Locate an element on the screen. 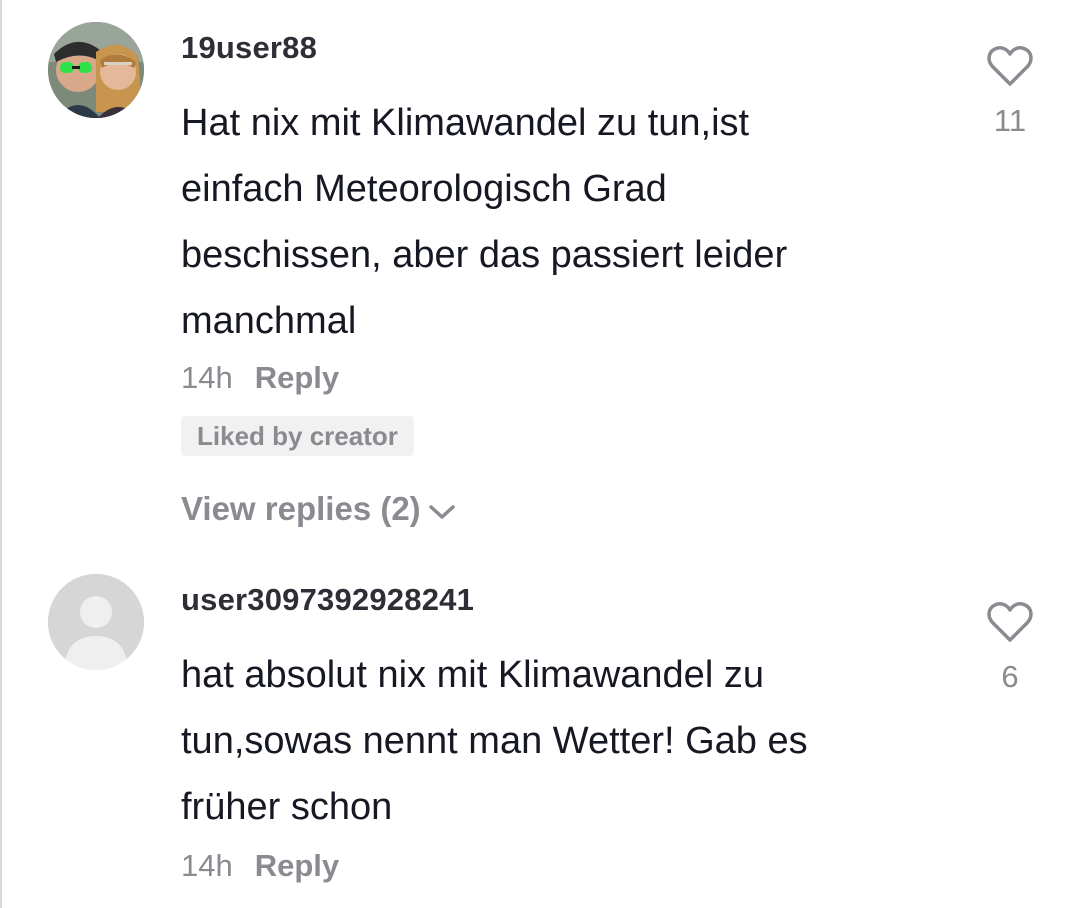 This screenshot has height=908, width=1080. avatar-photo-image is located at coordinates (96, 70).